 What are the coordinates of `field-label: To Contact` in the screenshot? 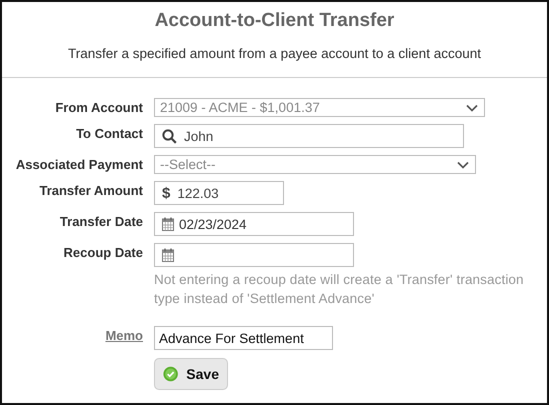 It's located at (109, 133).